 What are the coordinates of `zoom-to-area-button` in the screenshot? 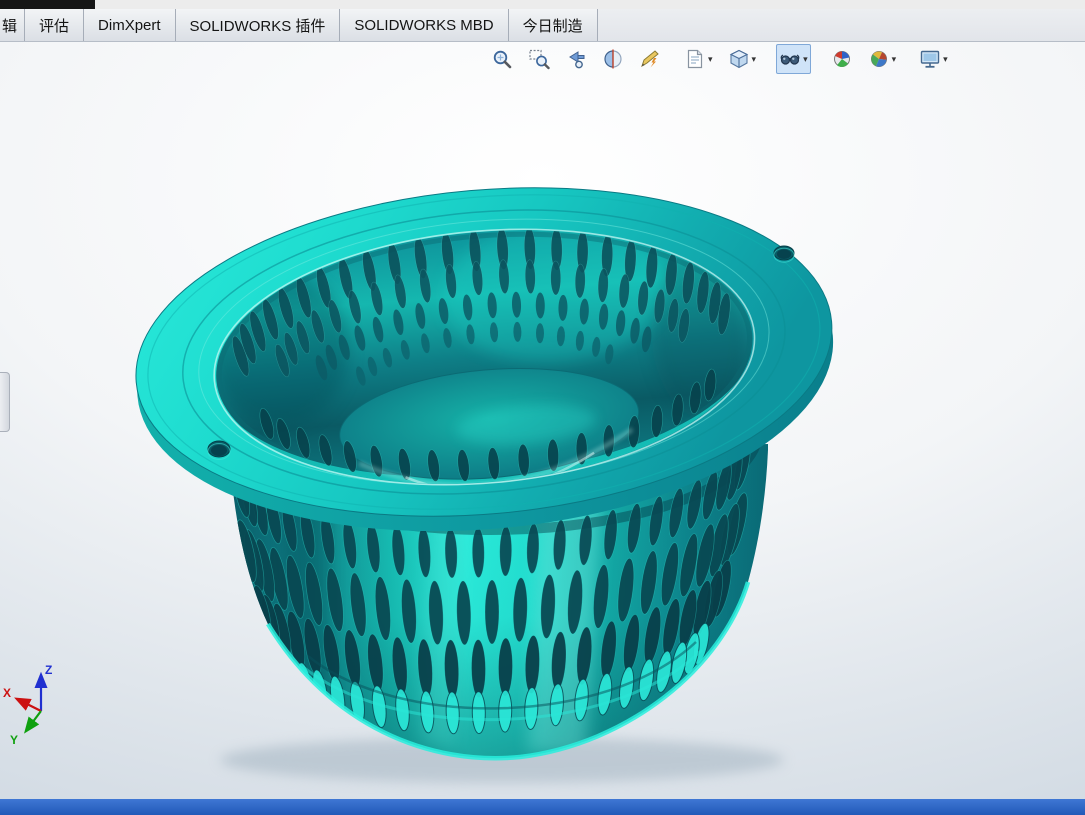 It's located at (539, 59).